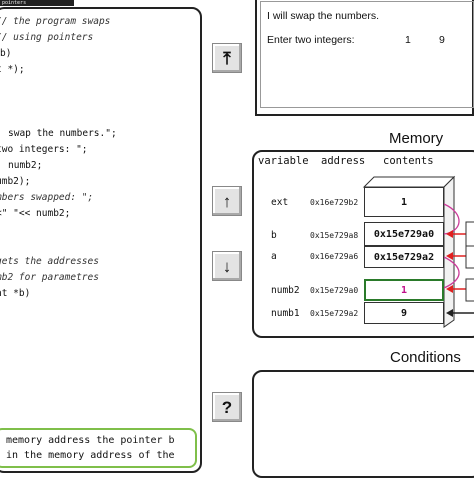  Describe the element at coordinates (334, 313) in the screenshot. I see `memory-row-address: 0x15e729a2` at that location.